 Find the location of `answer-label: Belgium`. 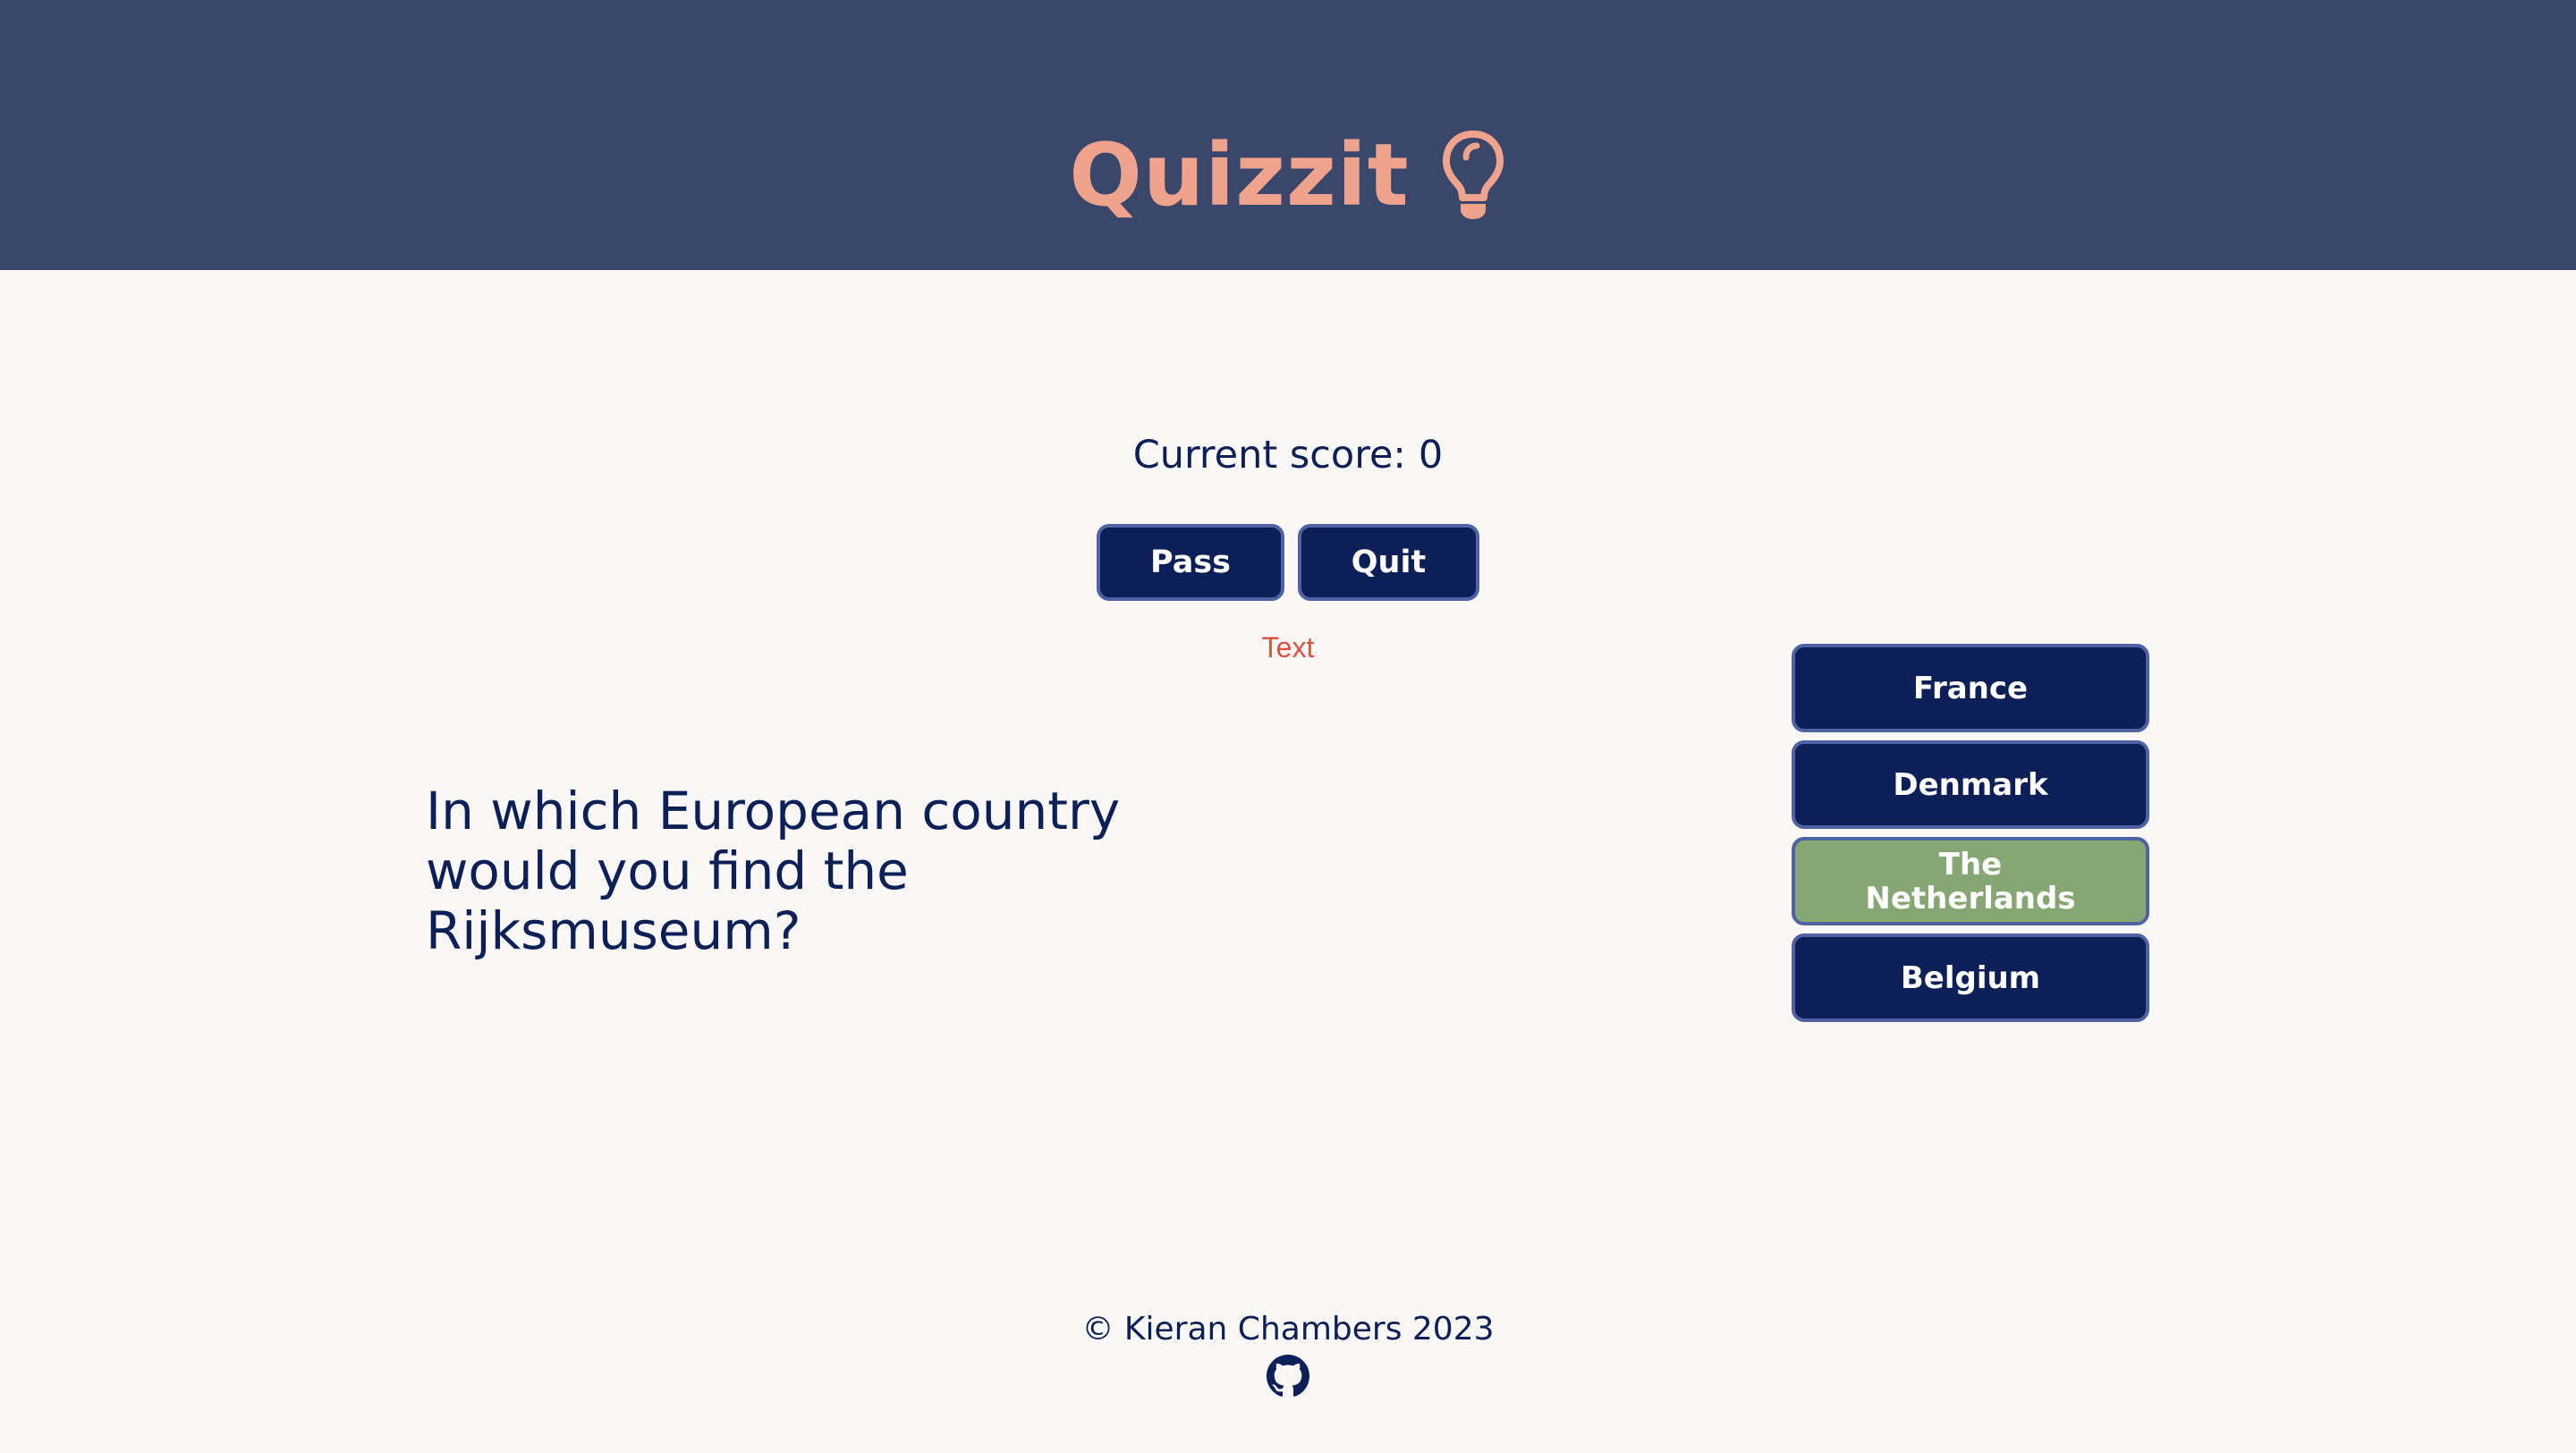

answer-label: Belgium is located at coordinates (1970, 978).